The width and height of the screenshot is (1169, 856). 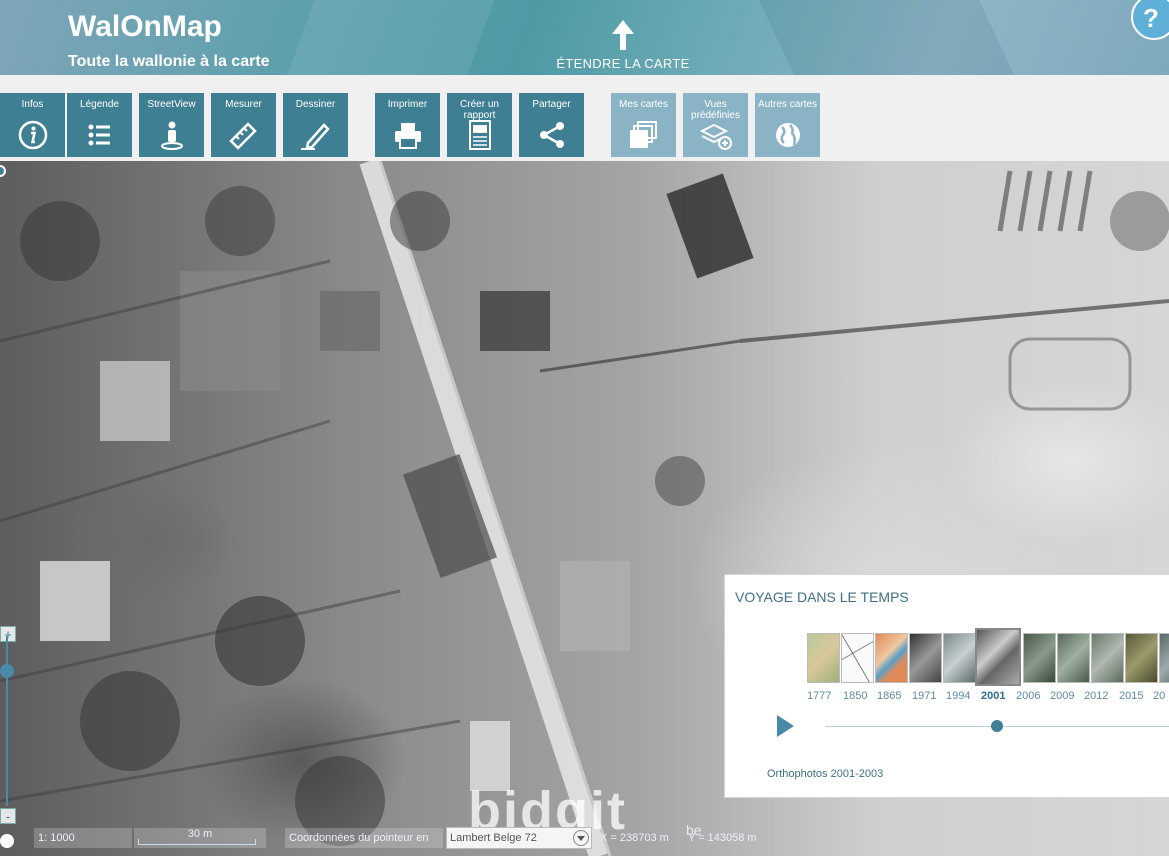 I want to click on tool-predefined-views-button: Vues prédéfinies, so click(x=715, y=125).